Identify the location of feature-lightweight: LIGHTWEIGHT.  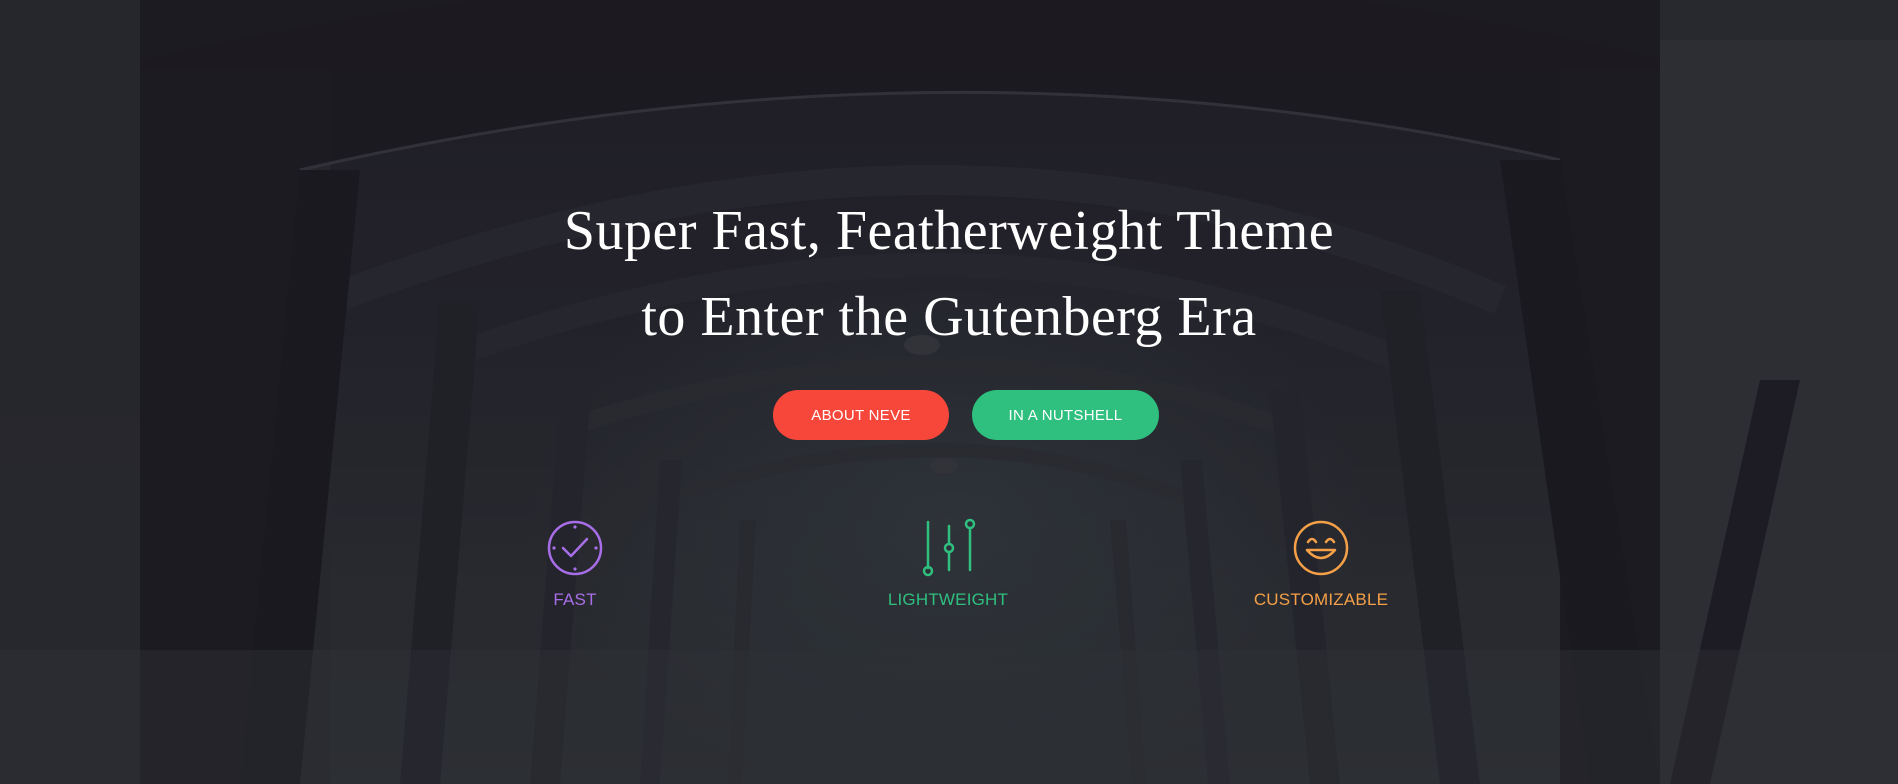
(948, 564).